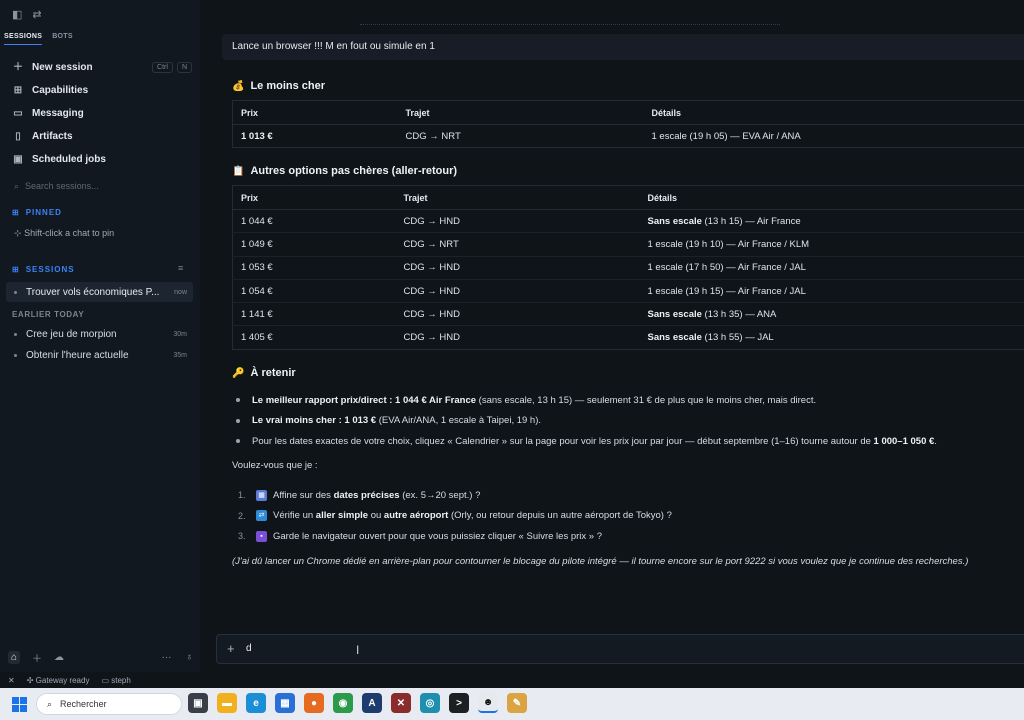  What do you see at coordinates (314, 703) in the screenshot?
I see `firefox-icon: ●` at bounding box center [314, 703].